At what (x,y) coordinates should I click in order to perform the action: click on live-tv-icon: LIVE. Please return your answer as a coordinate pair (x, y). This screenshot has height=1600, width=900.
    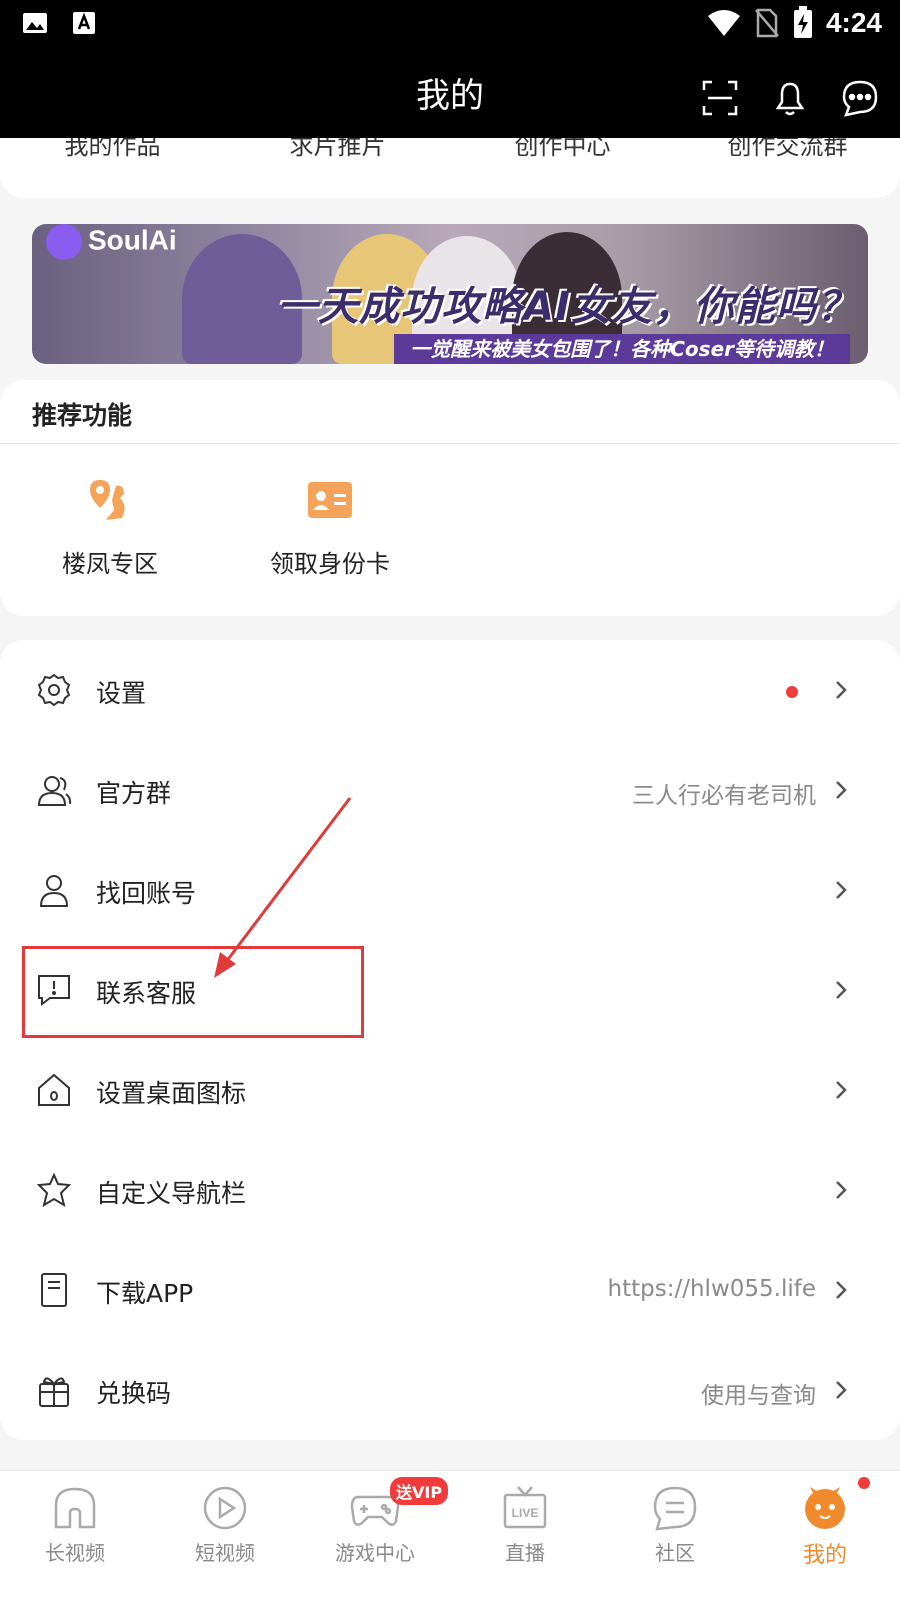
    Looking at the image, I should click on (525, 1507).